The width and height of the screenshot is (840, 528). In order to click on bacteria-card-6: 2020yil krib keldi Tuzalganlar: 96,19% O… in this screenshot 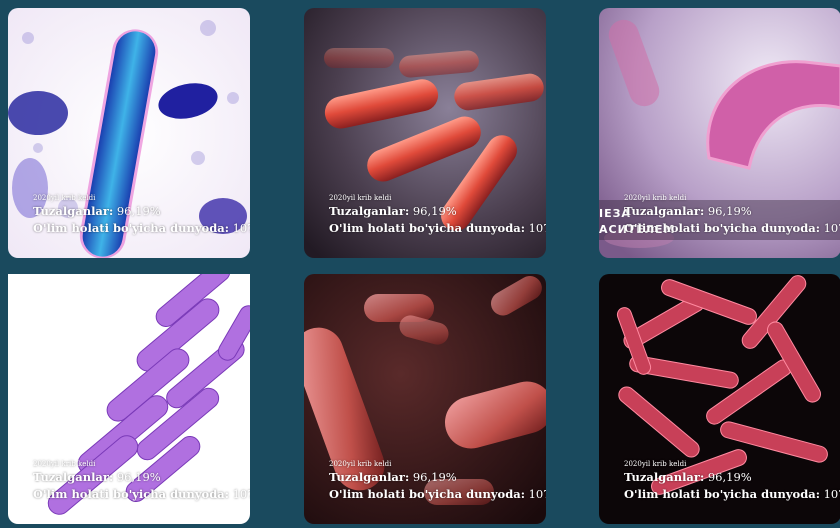, I will do `click(719, 399)`.